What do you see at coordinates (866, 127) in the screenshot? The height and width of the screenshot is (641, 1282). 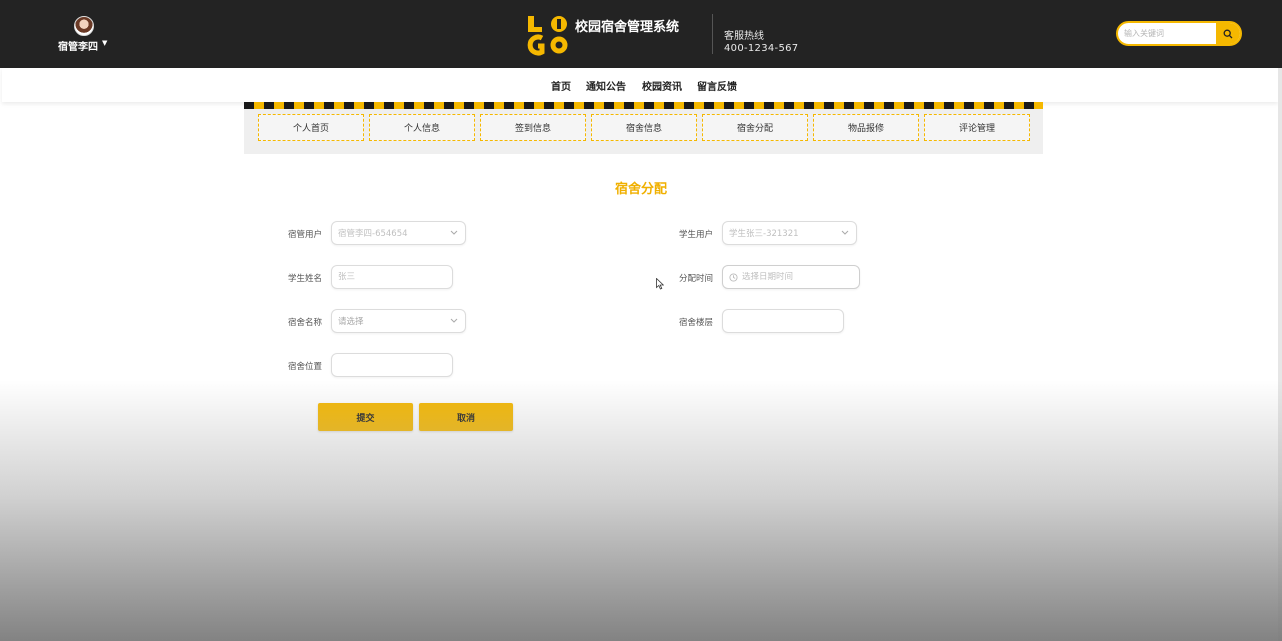 I see `tab-repair: 物品报修` at bounding box center [866, 127].